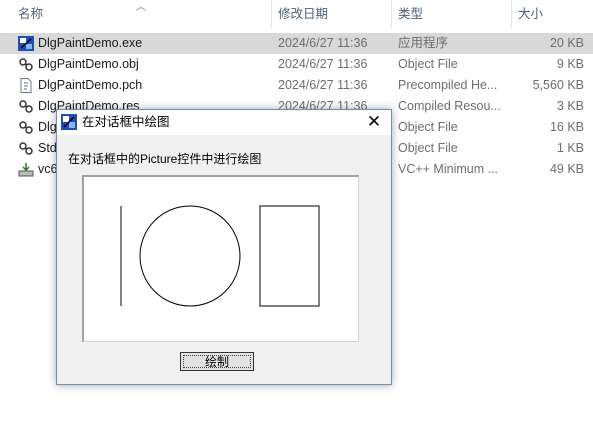 The image size is (593, 422). What do you see at coordinates (190, 256) in the screenshot?
I see `drawn-circle` at bounding box center [190, 256].